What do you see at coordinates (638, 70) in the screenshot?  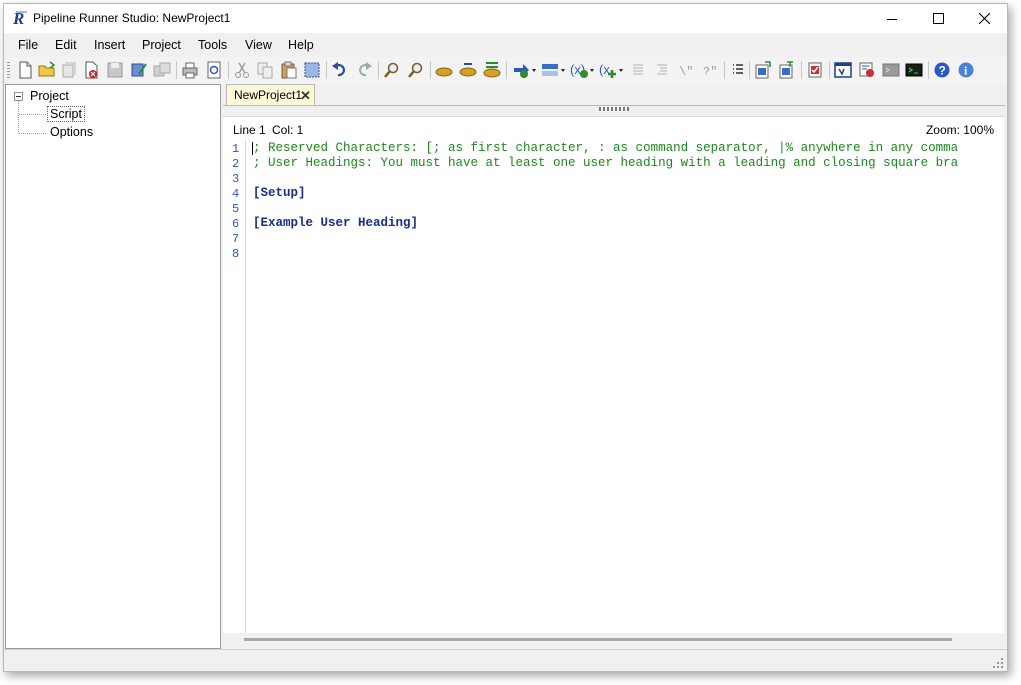 I see `comment-icon` at bounding box center [638, 70].